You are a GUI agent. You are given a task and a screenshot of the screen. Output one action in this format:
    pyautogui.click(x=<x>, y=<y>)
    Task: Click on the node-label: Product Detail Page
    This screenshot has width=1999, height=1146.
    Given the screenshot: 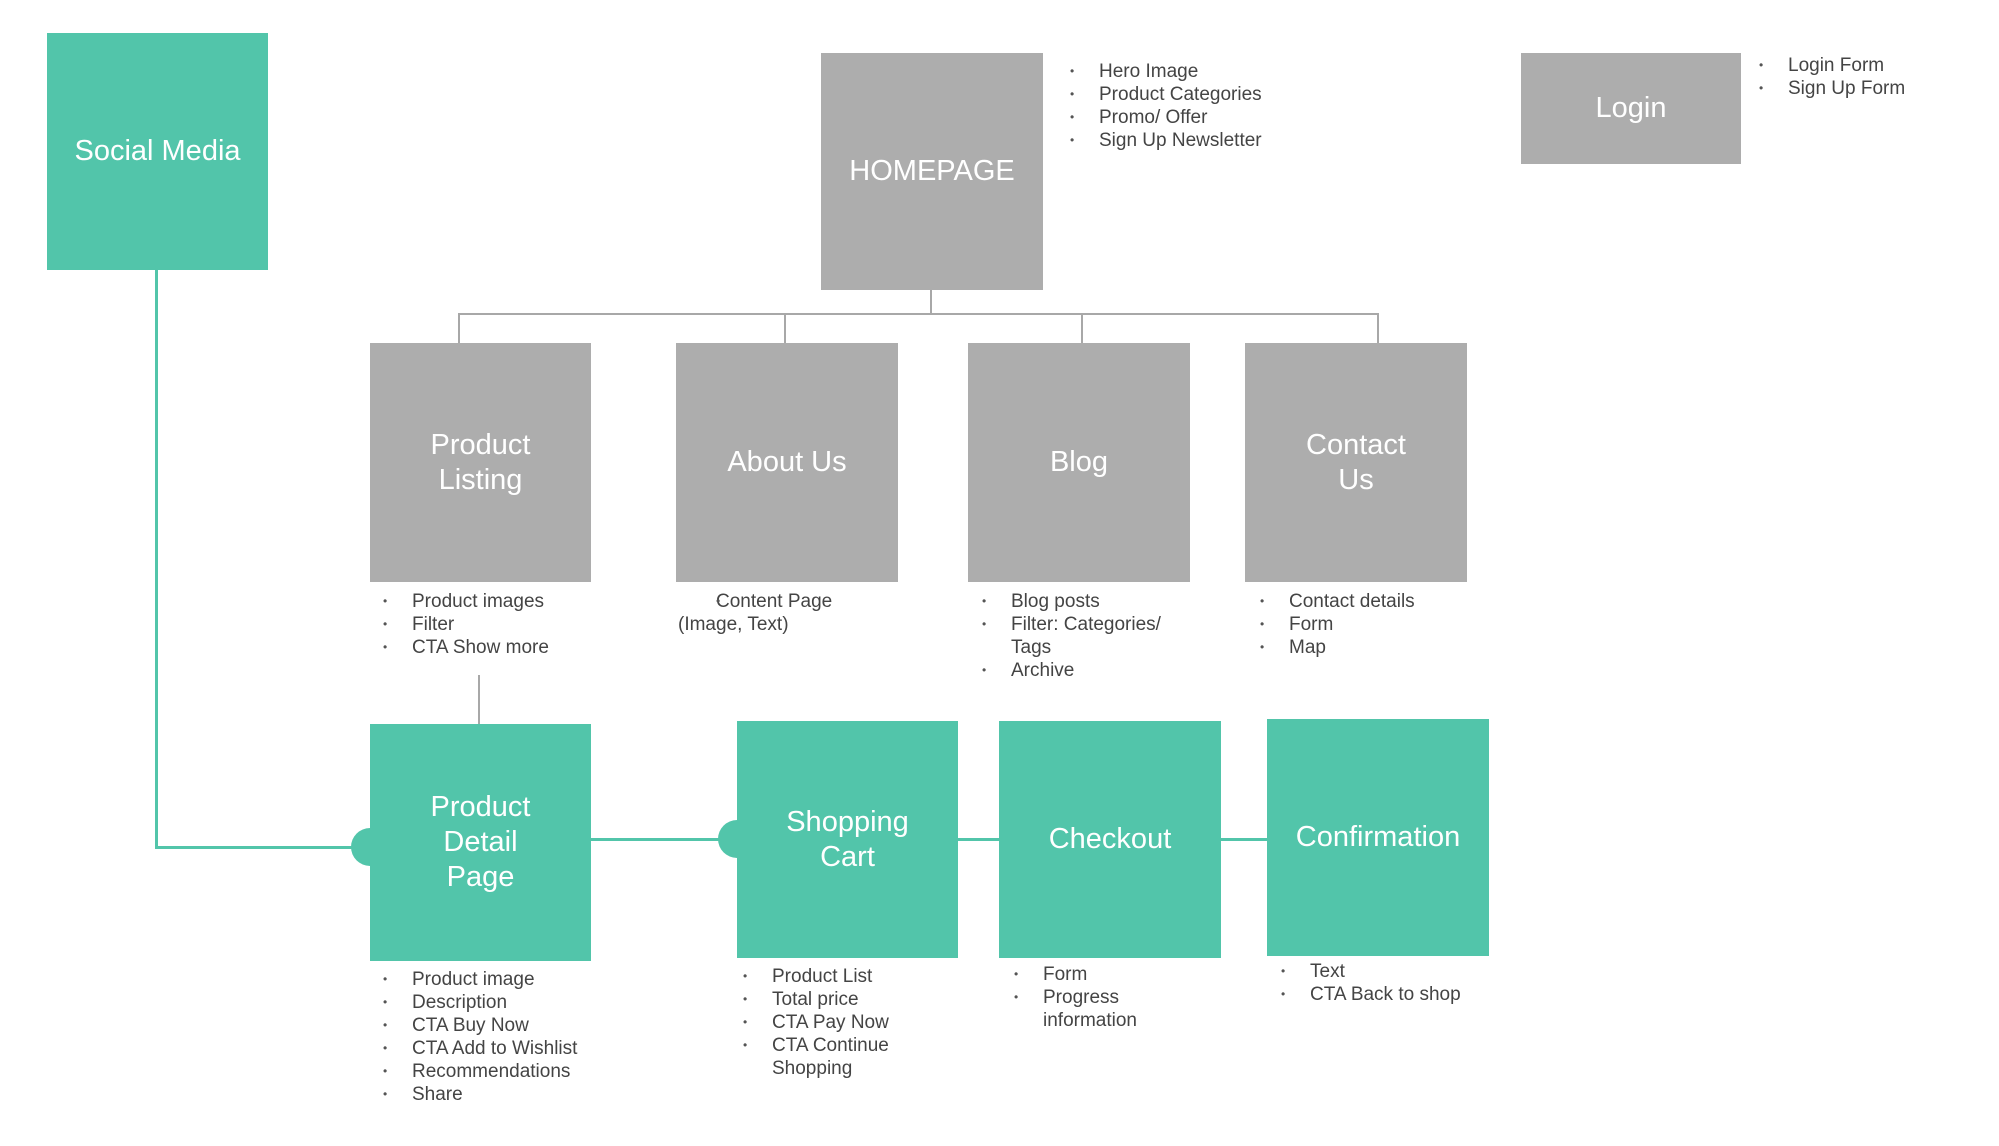 What is the action you would take?
    pyautogui.click(x=480, y=842)
    